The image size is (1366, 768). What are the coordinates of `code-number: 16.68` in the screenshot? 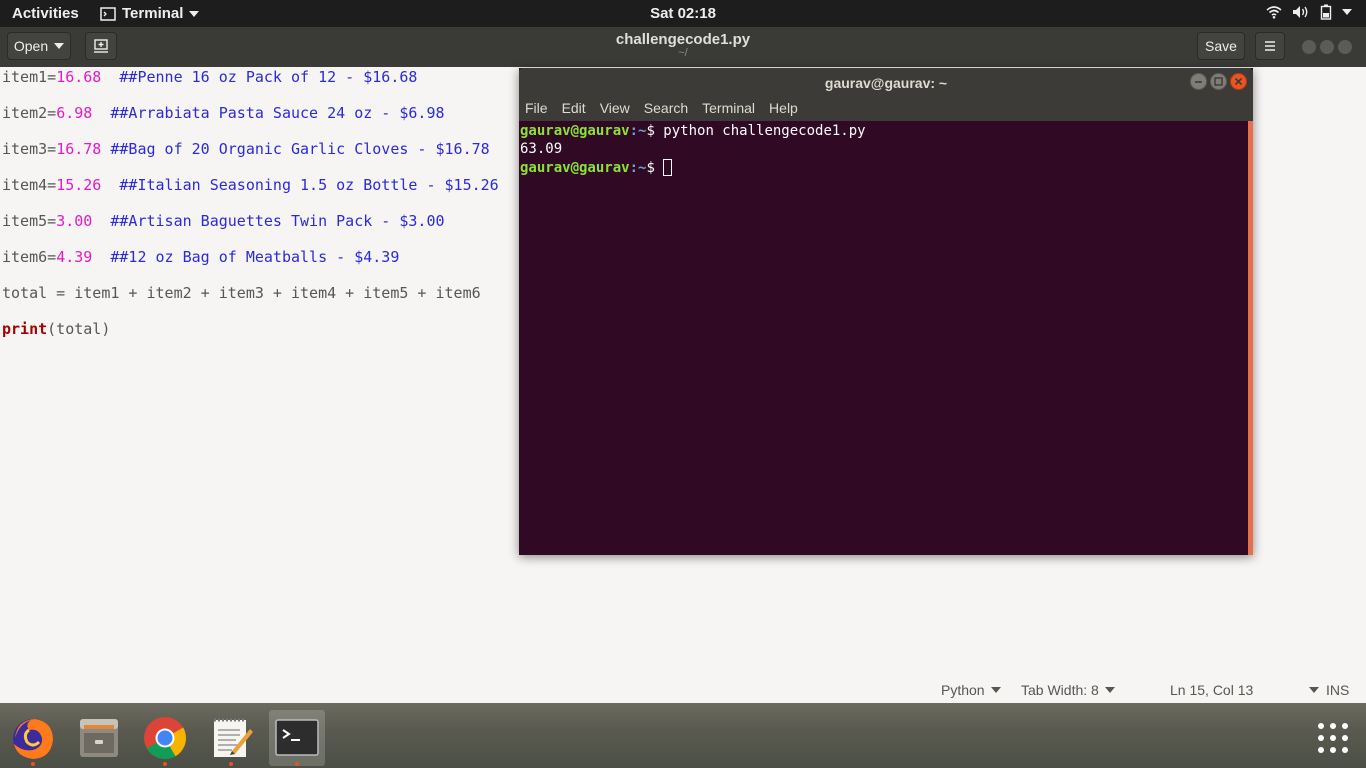 It's located at (79, 77).